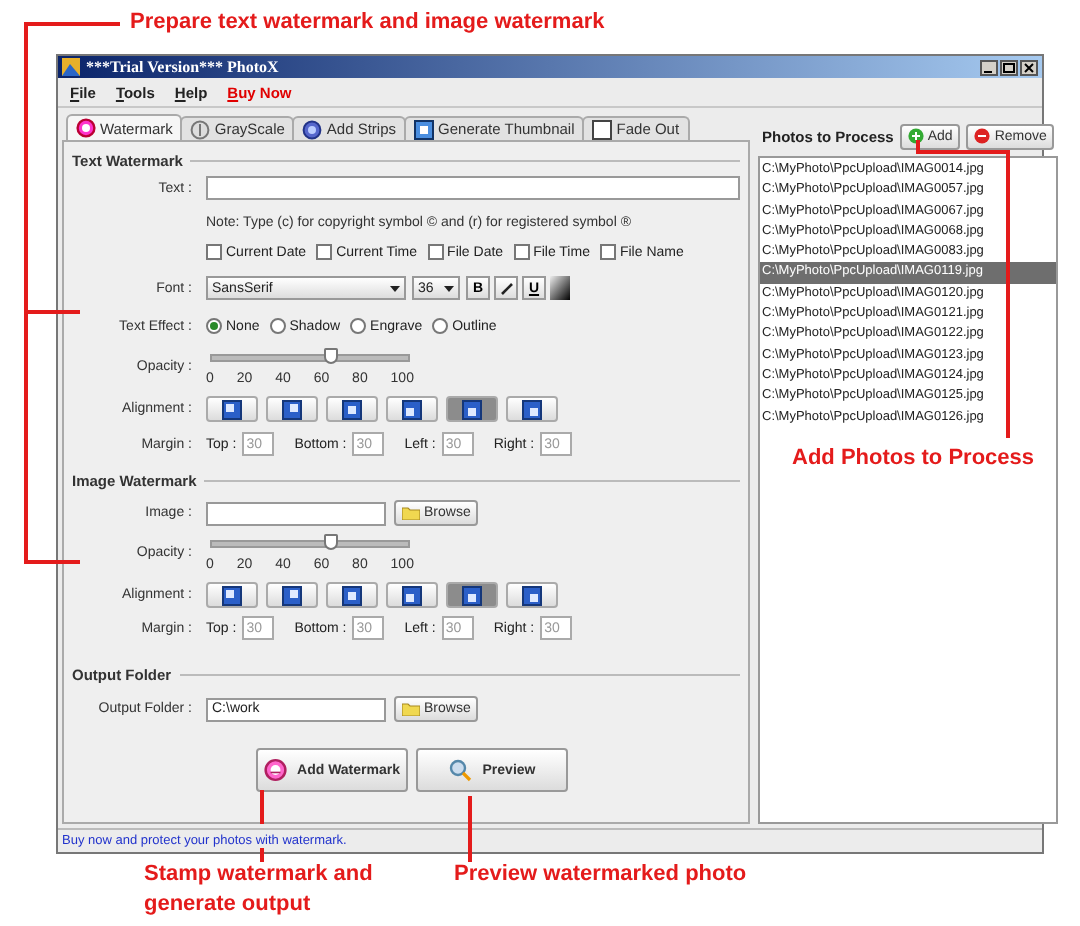 This screenshot has width=1080, height=926. I want to click on callout-text: Add Photos to Process, so click(913, 459).